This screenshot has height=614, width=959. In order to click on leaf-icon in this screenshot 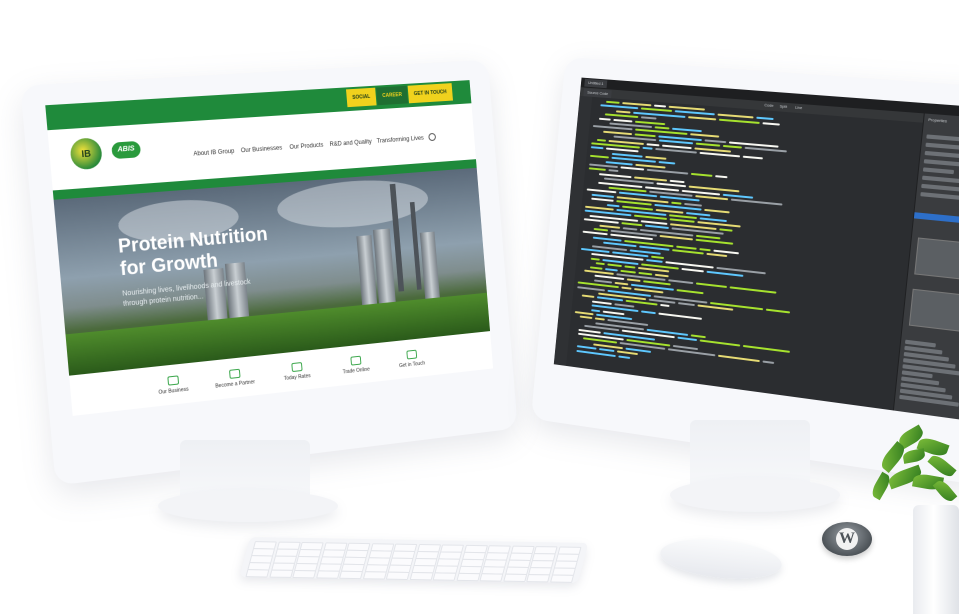, I will do `click(172, 380)`.